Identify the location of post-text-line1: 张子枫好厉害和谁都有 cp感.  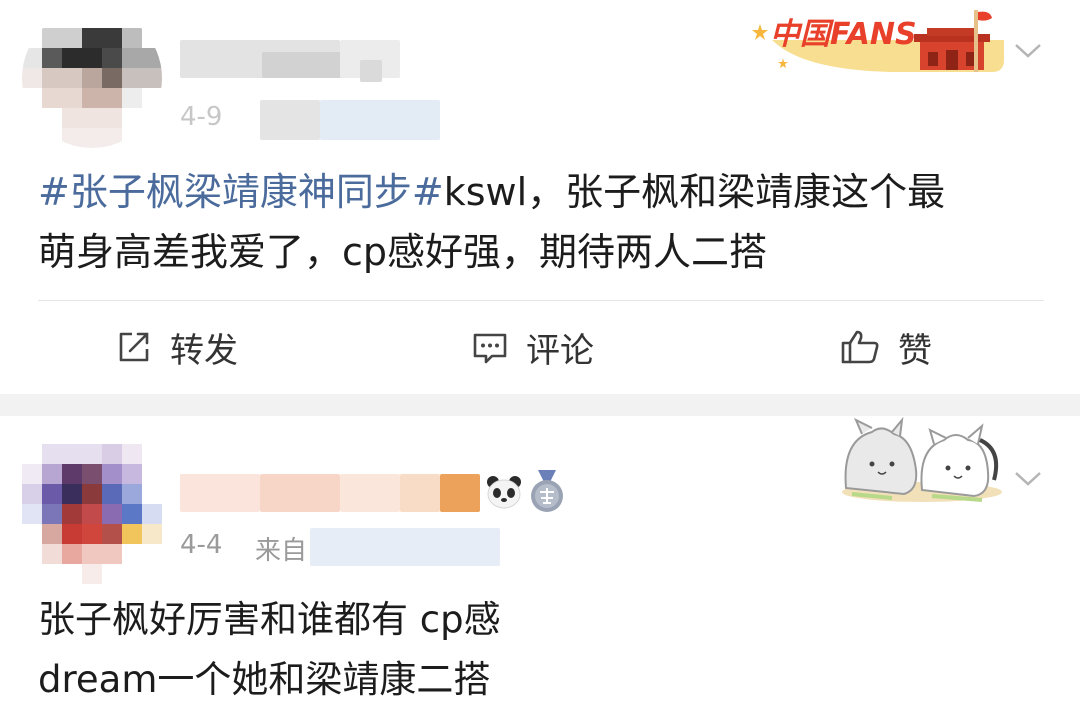
(269, 619).